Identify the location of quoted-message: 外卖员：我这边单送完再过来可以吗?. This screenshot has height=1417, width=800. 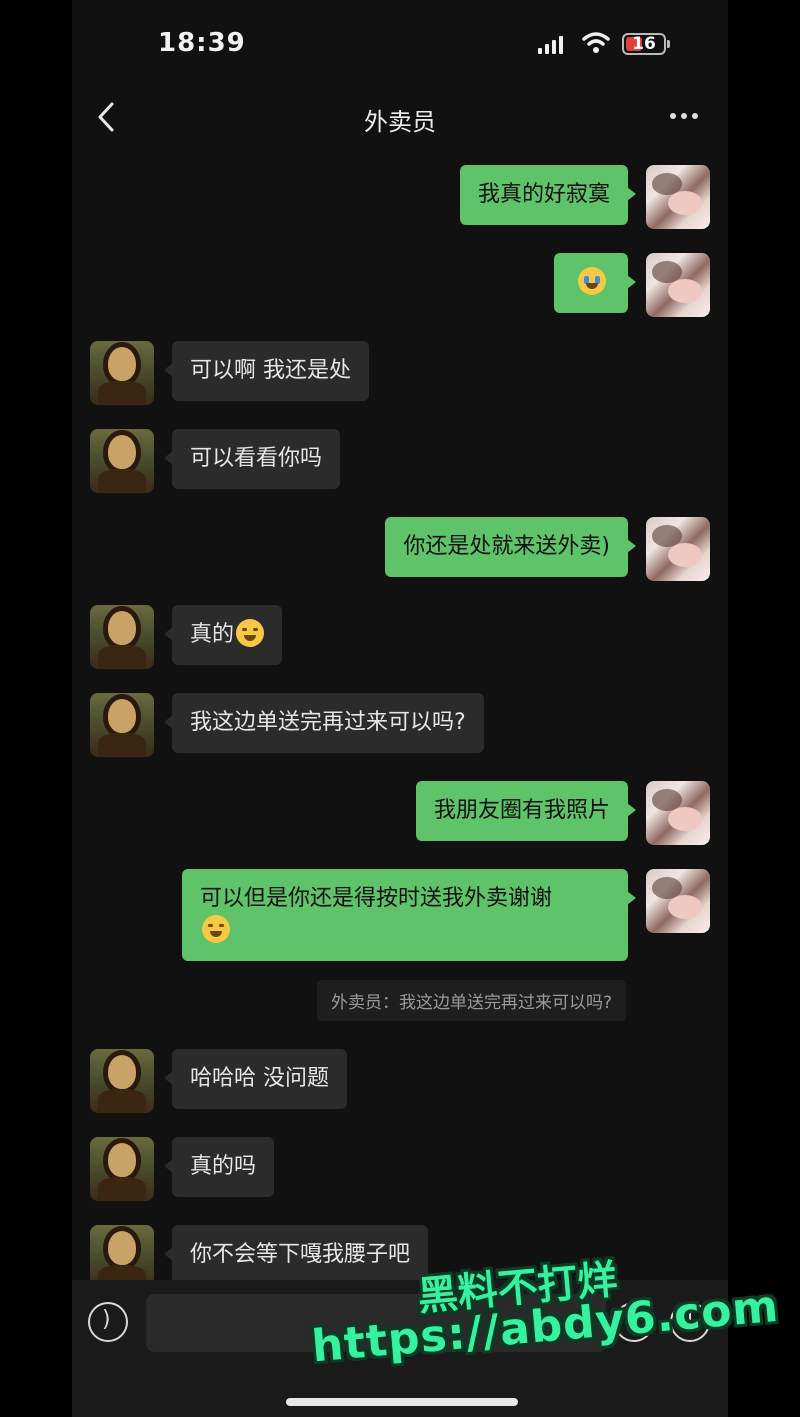
(471, 1000).